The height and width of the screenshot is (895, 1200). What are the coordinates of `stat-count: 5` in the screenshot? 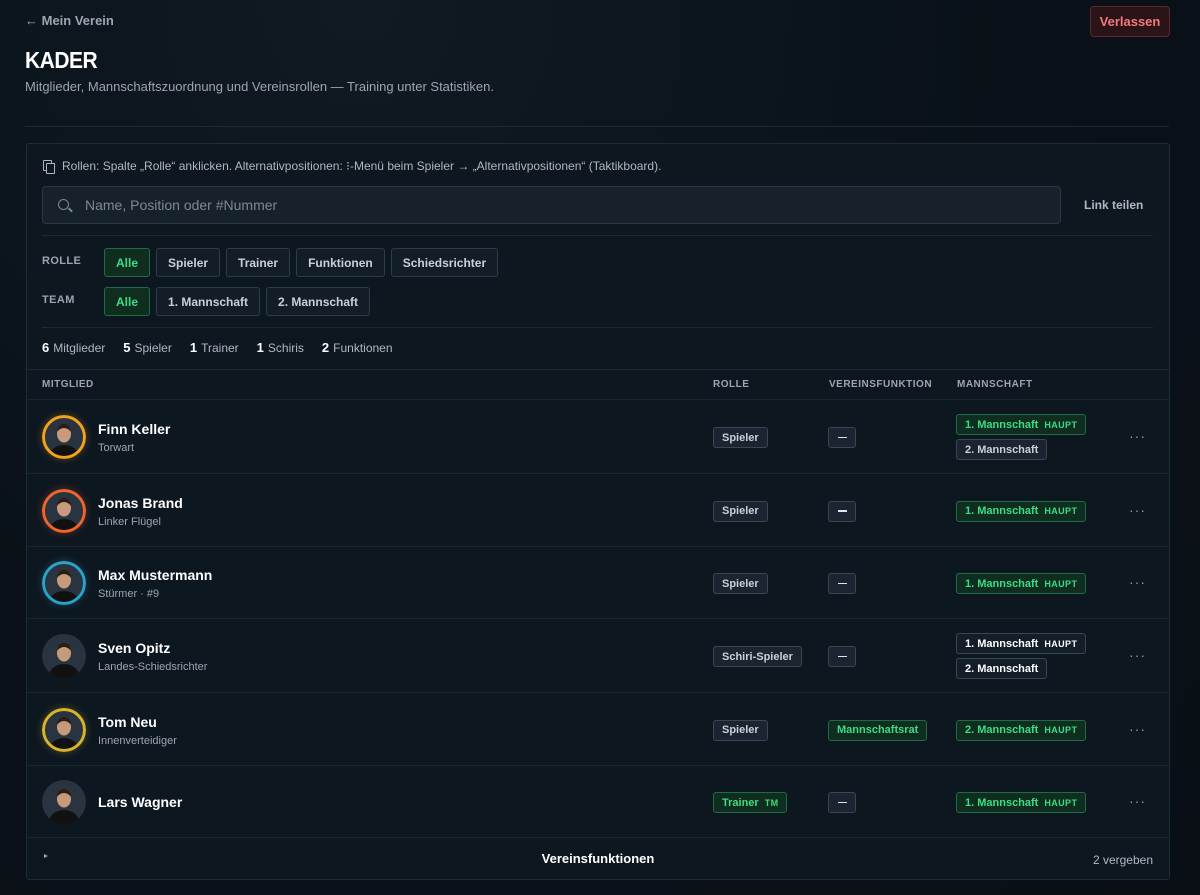 It's located at (127, 347).